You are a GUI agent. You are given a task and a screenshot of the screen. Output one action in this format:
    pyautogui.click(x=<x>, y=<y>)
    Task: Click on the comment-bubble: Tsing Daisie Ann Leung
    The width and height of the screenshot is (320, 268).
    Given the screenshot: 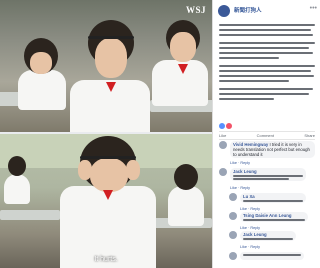 What is the action you would take?
    pyautogui.click(x=274, y=217)
    